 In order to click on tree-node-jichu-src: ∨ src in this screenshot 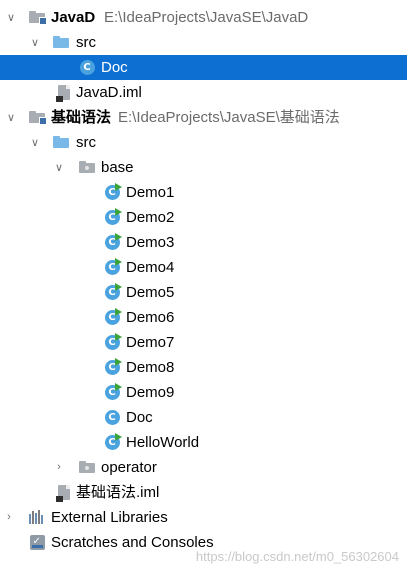, I will do `click(203, 142)`.